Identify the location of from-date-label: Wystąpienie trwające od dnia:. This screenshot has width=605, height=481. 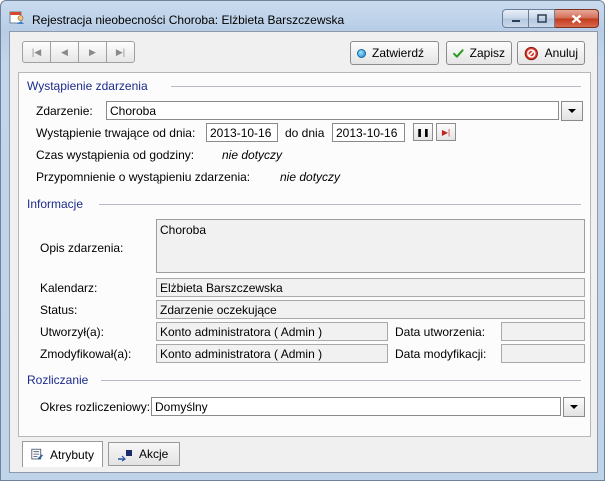
(116, 133).